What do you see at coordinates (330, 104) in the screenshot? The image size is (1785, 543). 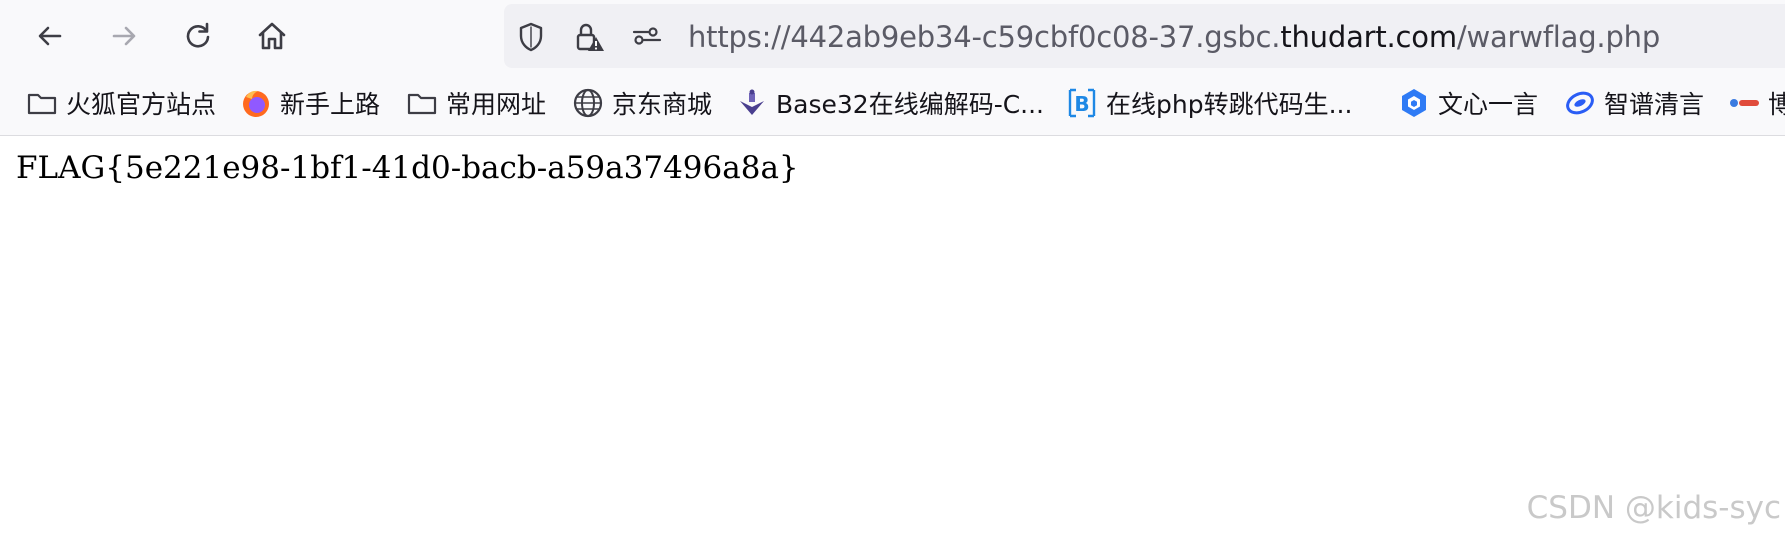 I see `bookmark-label: 新手上路` at bounding box center [330, 104].